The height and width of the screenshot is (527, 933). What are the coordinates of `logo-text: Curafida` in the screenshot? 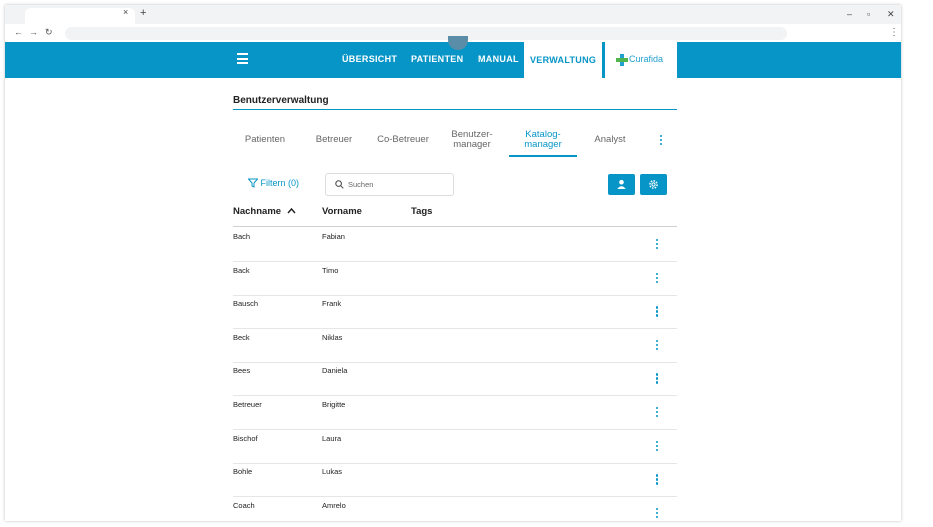 It's located at (646, 59).